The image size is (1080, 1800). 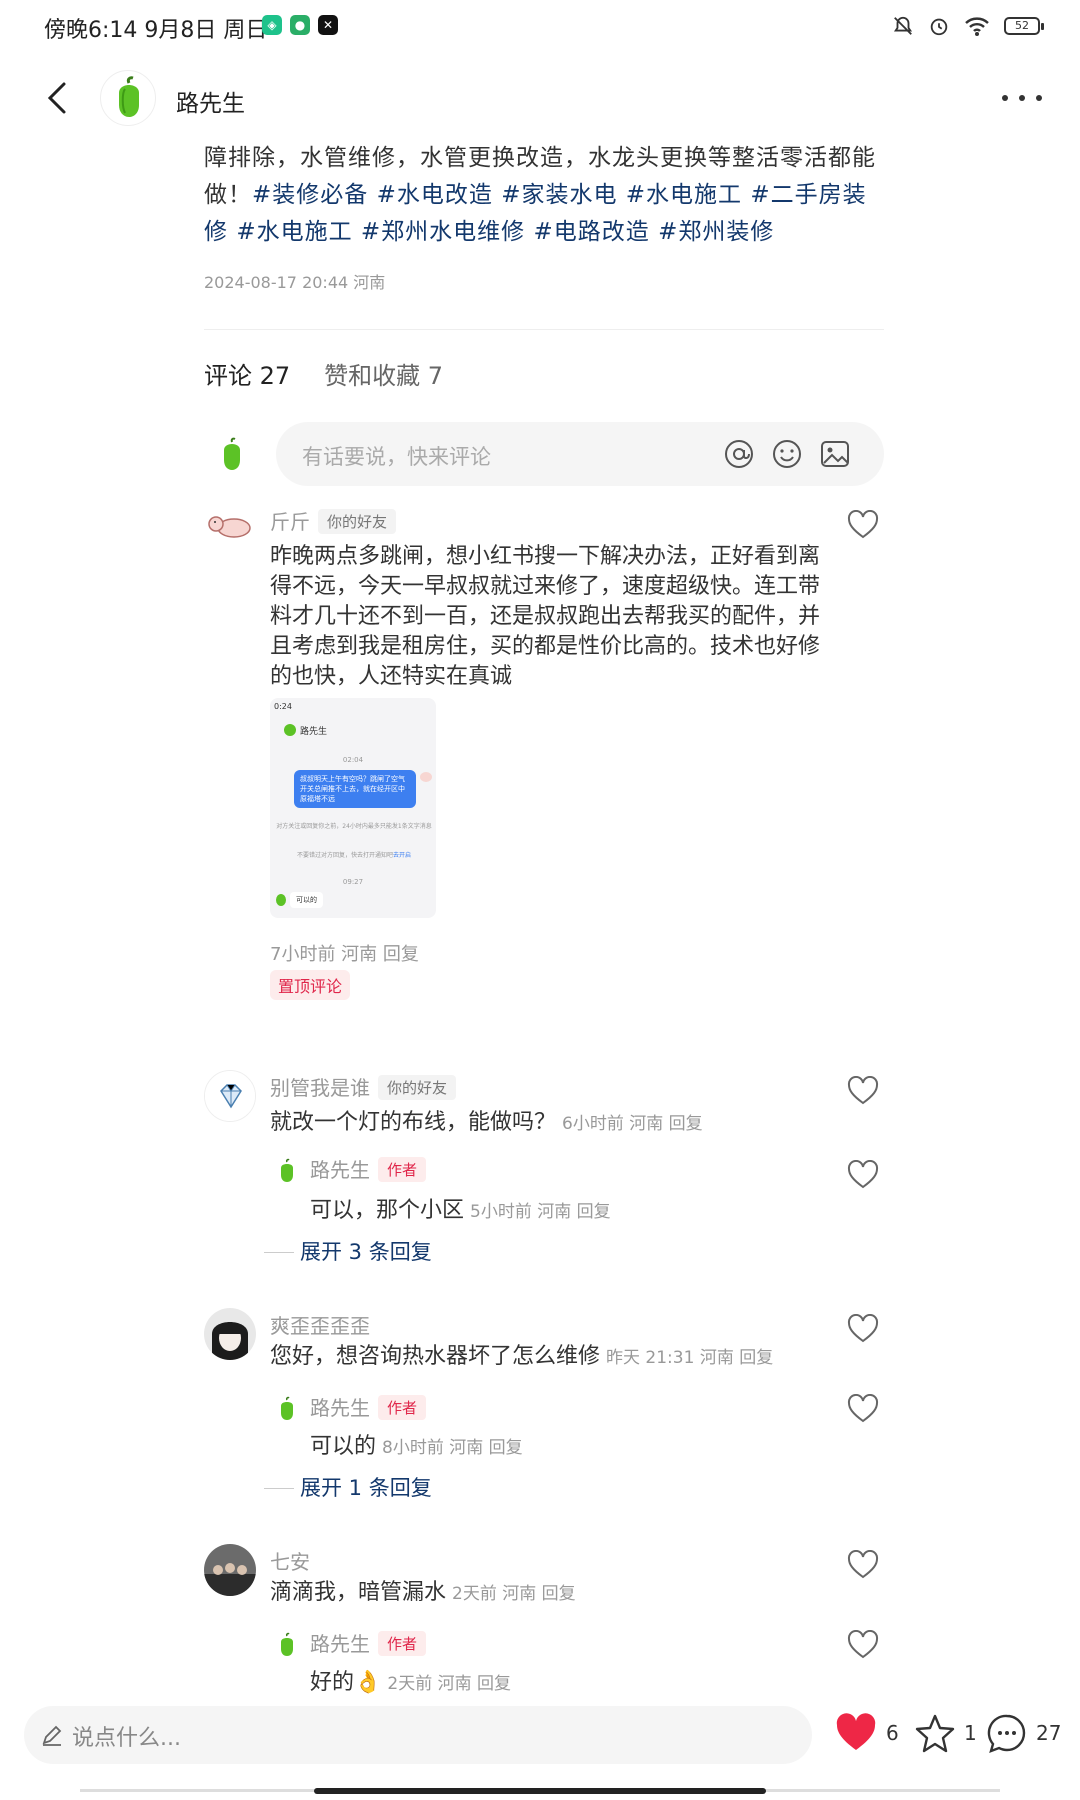 What do you see at coordinates (592, 232) in the screenshot?
I see `hashtag: #电路改造` at bounding box center [592, 232].